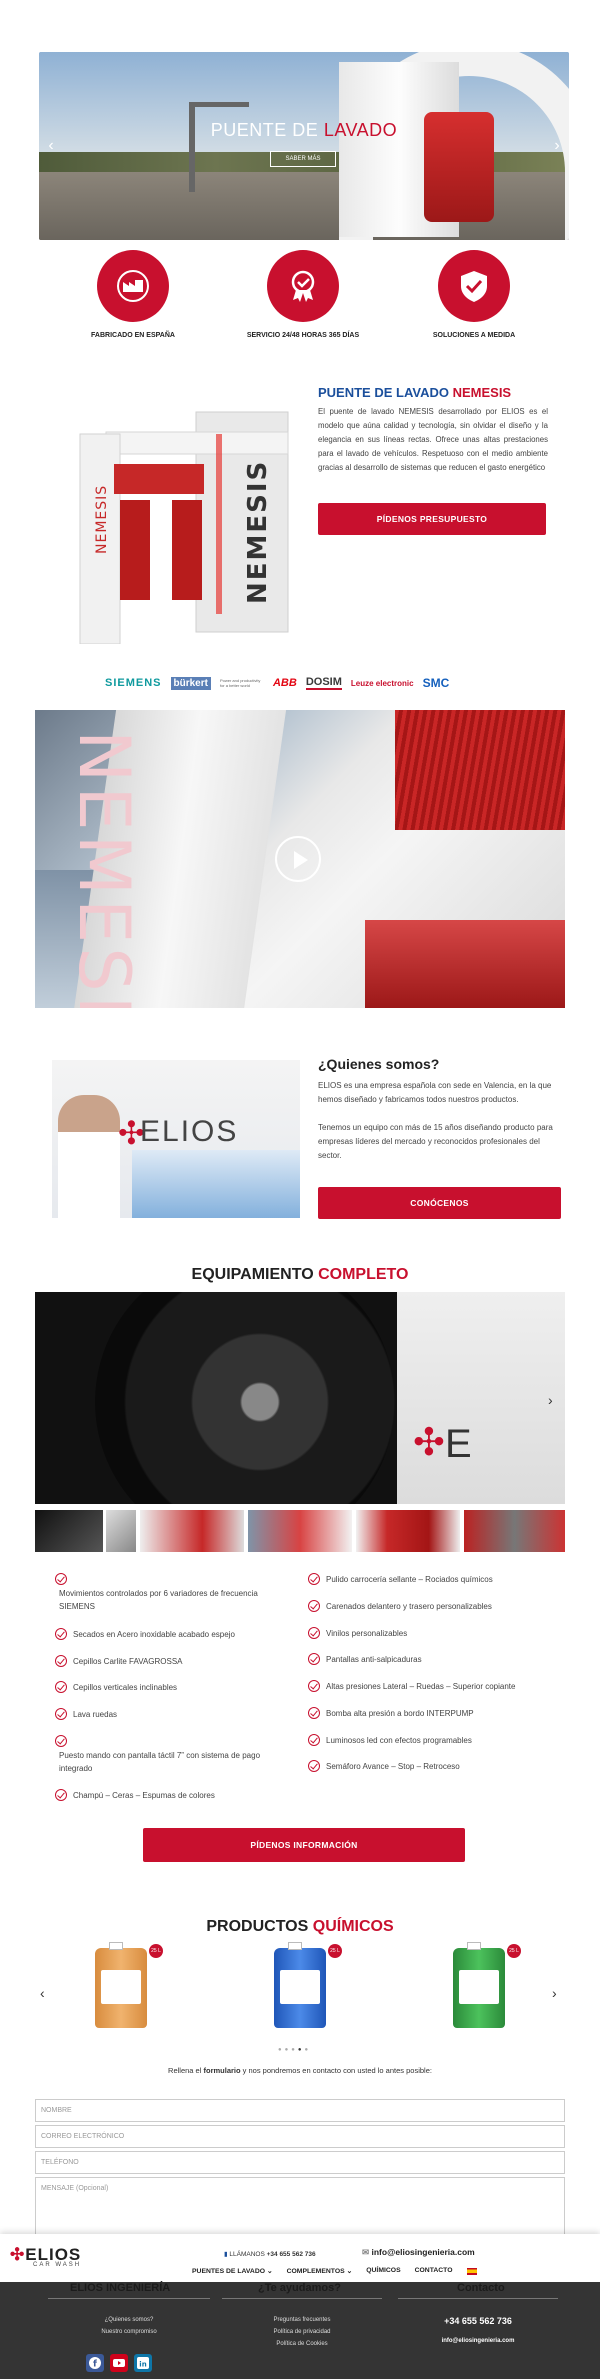 The image size is (600, 2379). Describe the element at coordinates (433, 1633) in the screenshot. I see `equipment-item: Vinilos personalizables` at that location.